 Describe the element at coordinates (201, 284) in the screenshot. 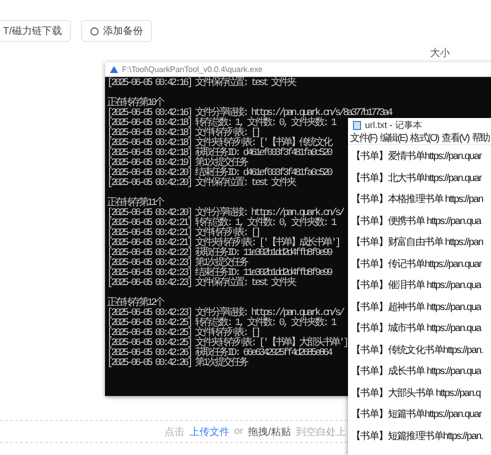

I see `console-line: [2025-06-05 00:42:23] 文件保存位置: test 文件夹` at that location.